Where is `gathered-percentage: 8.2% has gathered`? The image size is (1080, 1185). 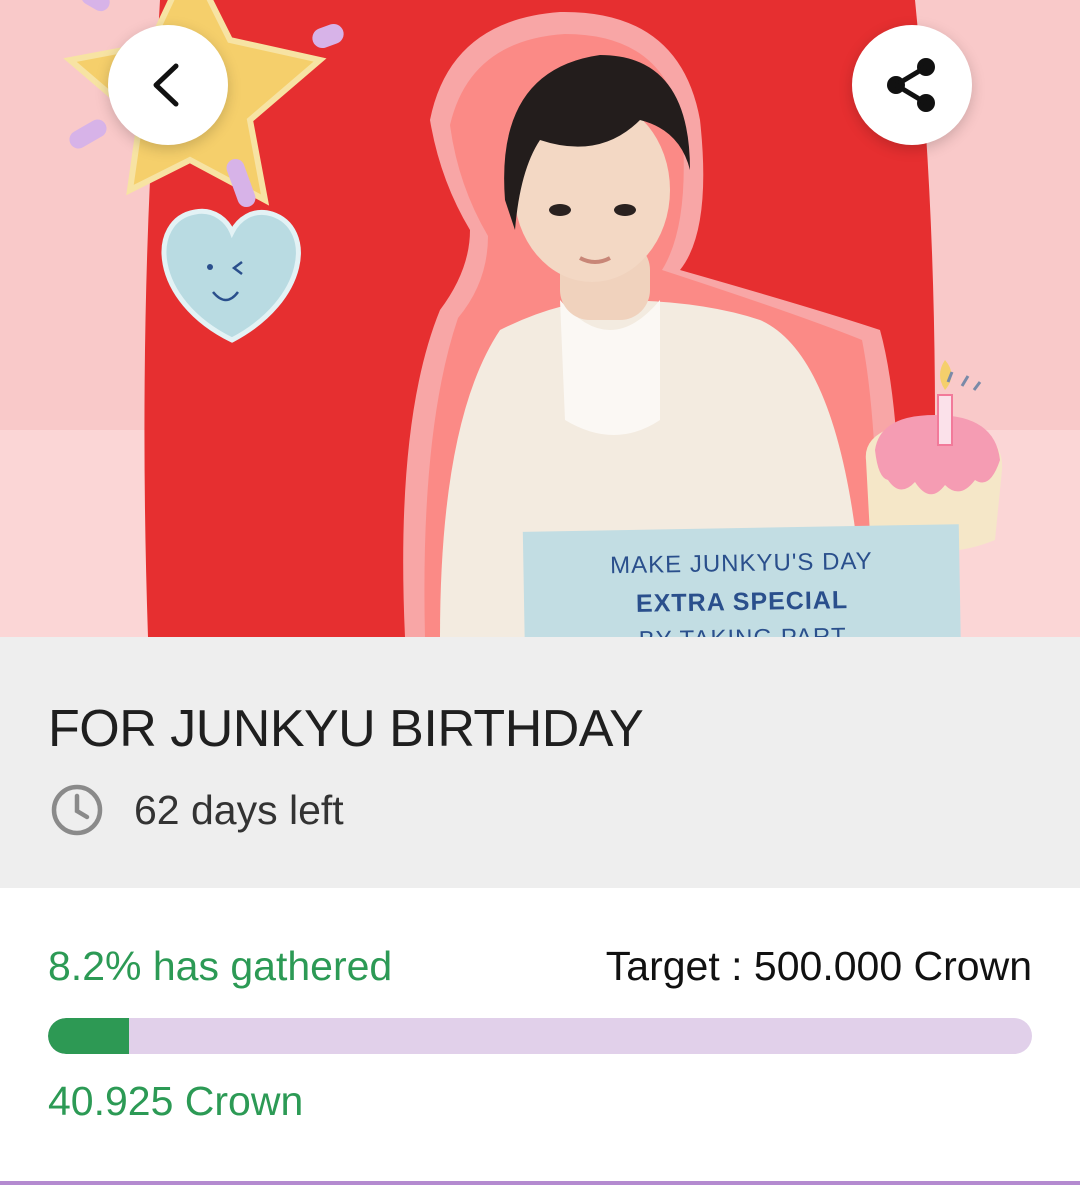 gathered-percentage: 8.2% has gathered is located at coordinates (220, 966).